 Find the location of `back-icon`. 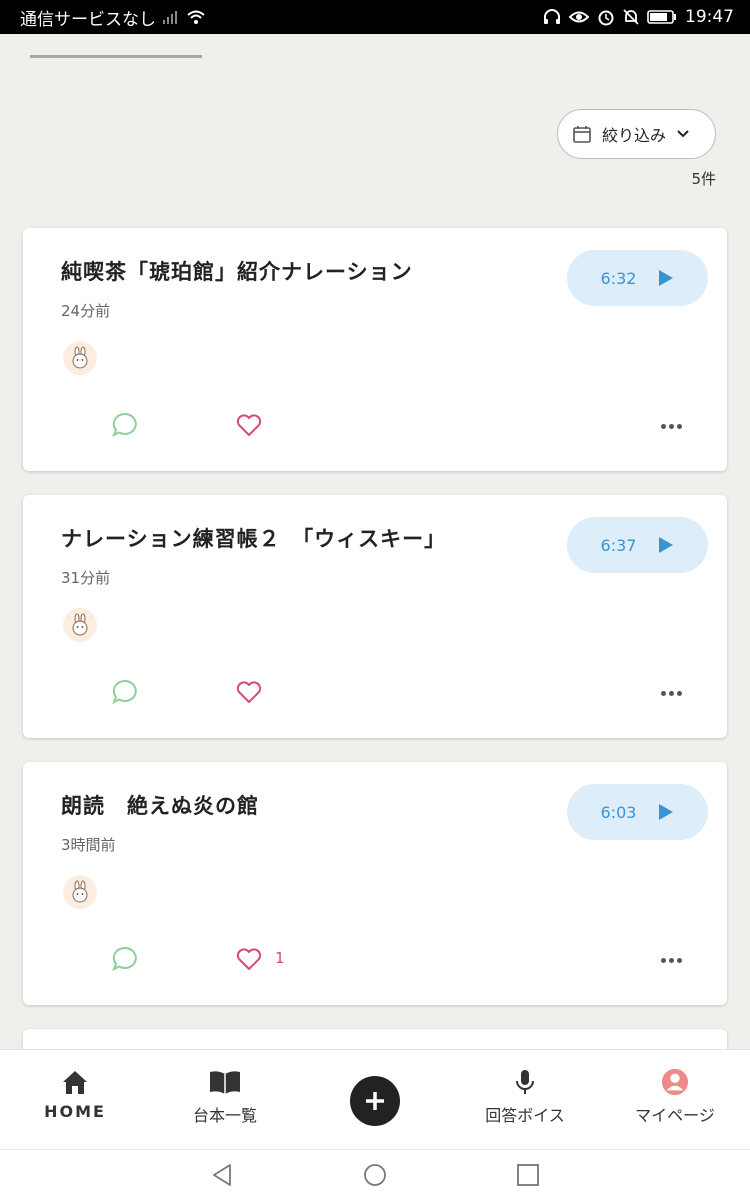

back-icon is located at coordinates (222, 1177).